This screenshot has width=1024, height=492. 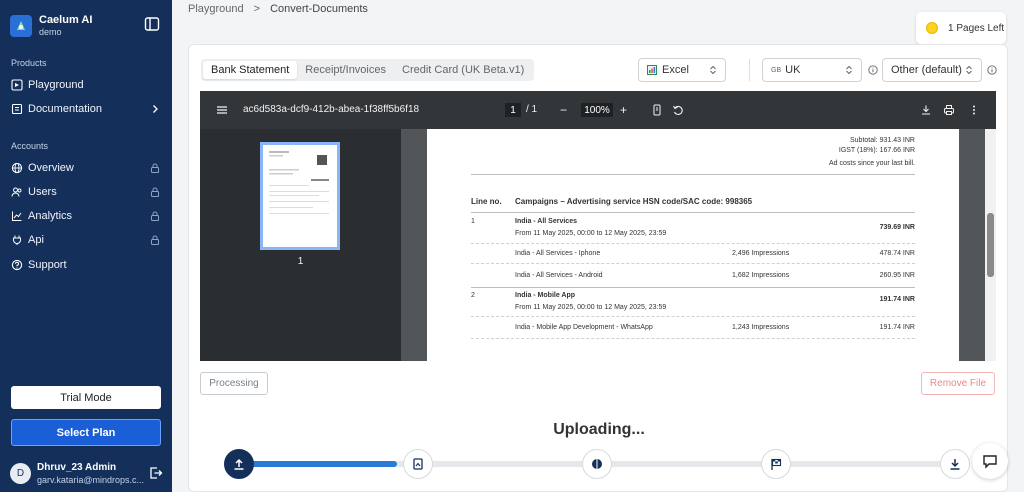 What do you see at coordinates (300, 261) in the screenshot?
I see `thumbnail-page-number: 1` at bounding box center [300, 261].